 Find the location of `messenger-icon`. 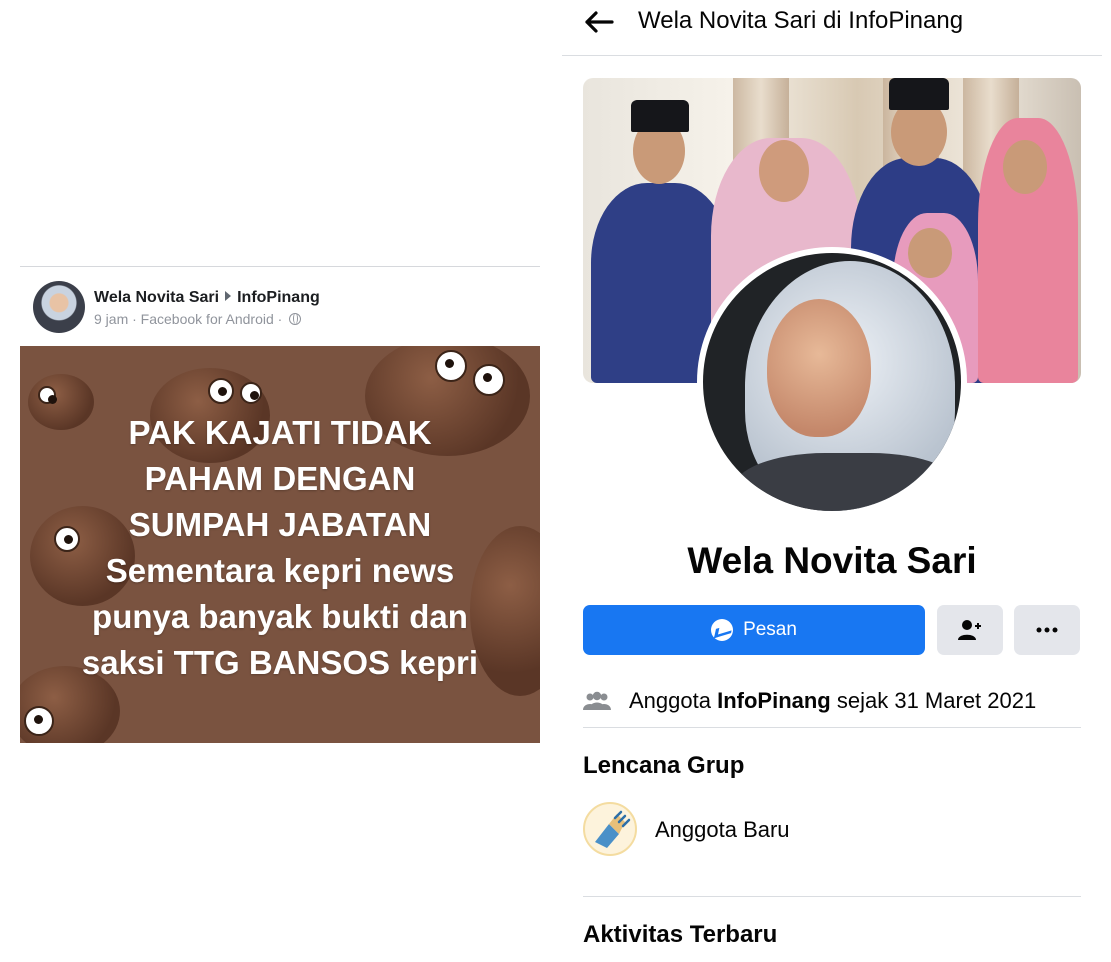

messenger-icon is located at coordinates (722, 630).